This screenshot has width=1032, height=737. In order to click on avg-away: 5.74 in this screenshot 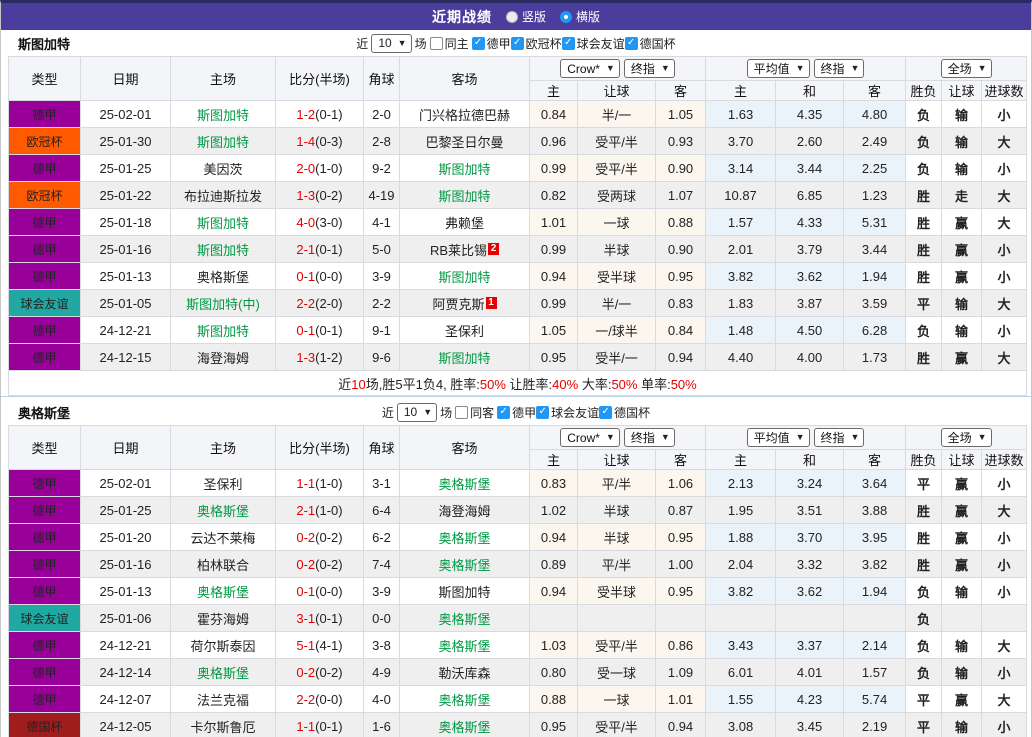, I will do `click(875, 699)`.